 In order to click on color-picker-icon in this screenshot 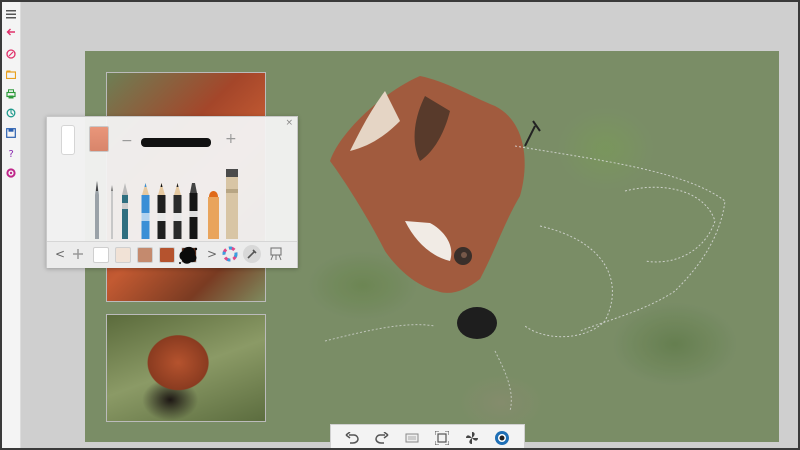, I will do `click(502, 438)`.